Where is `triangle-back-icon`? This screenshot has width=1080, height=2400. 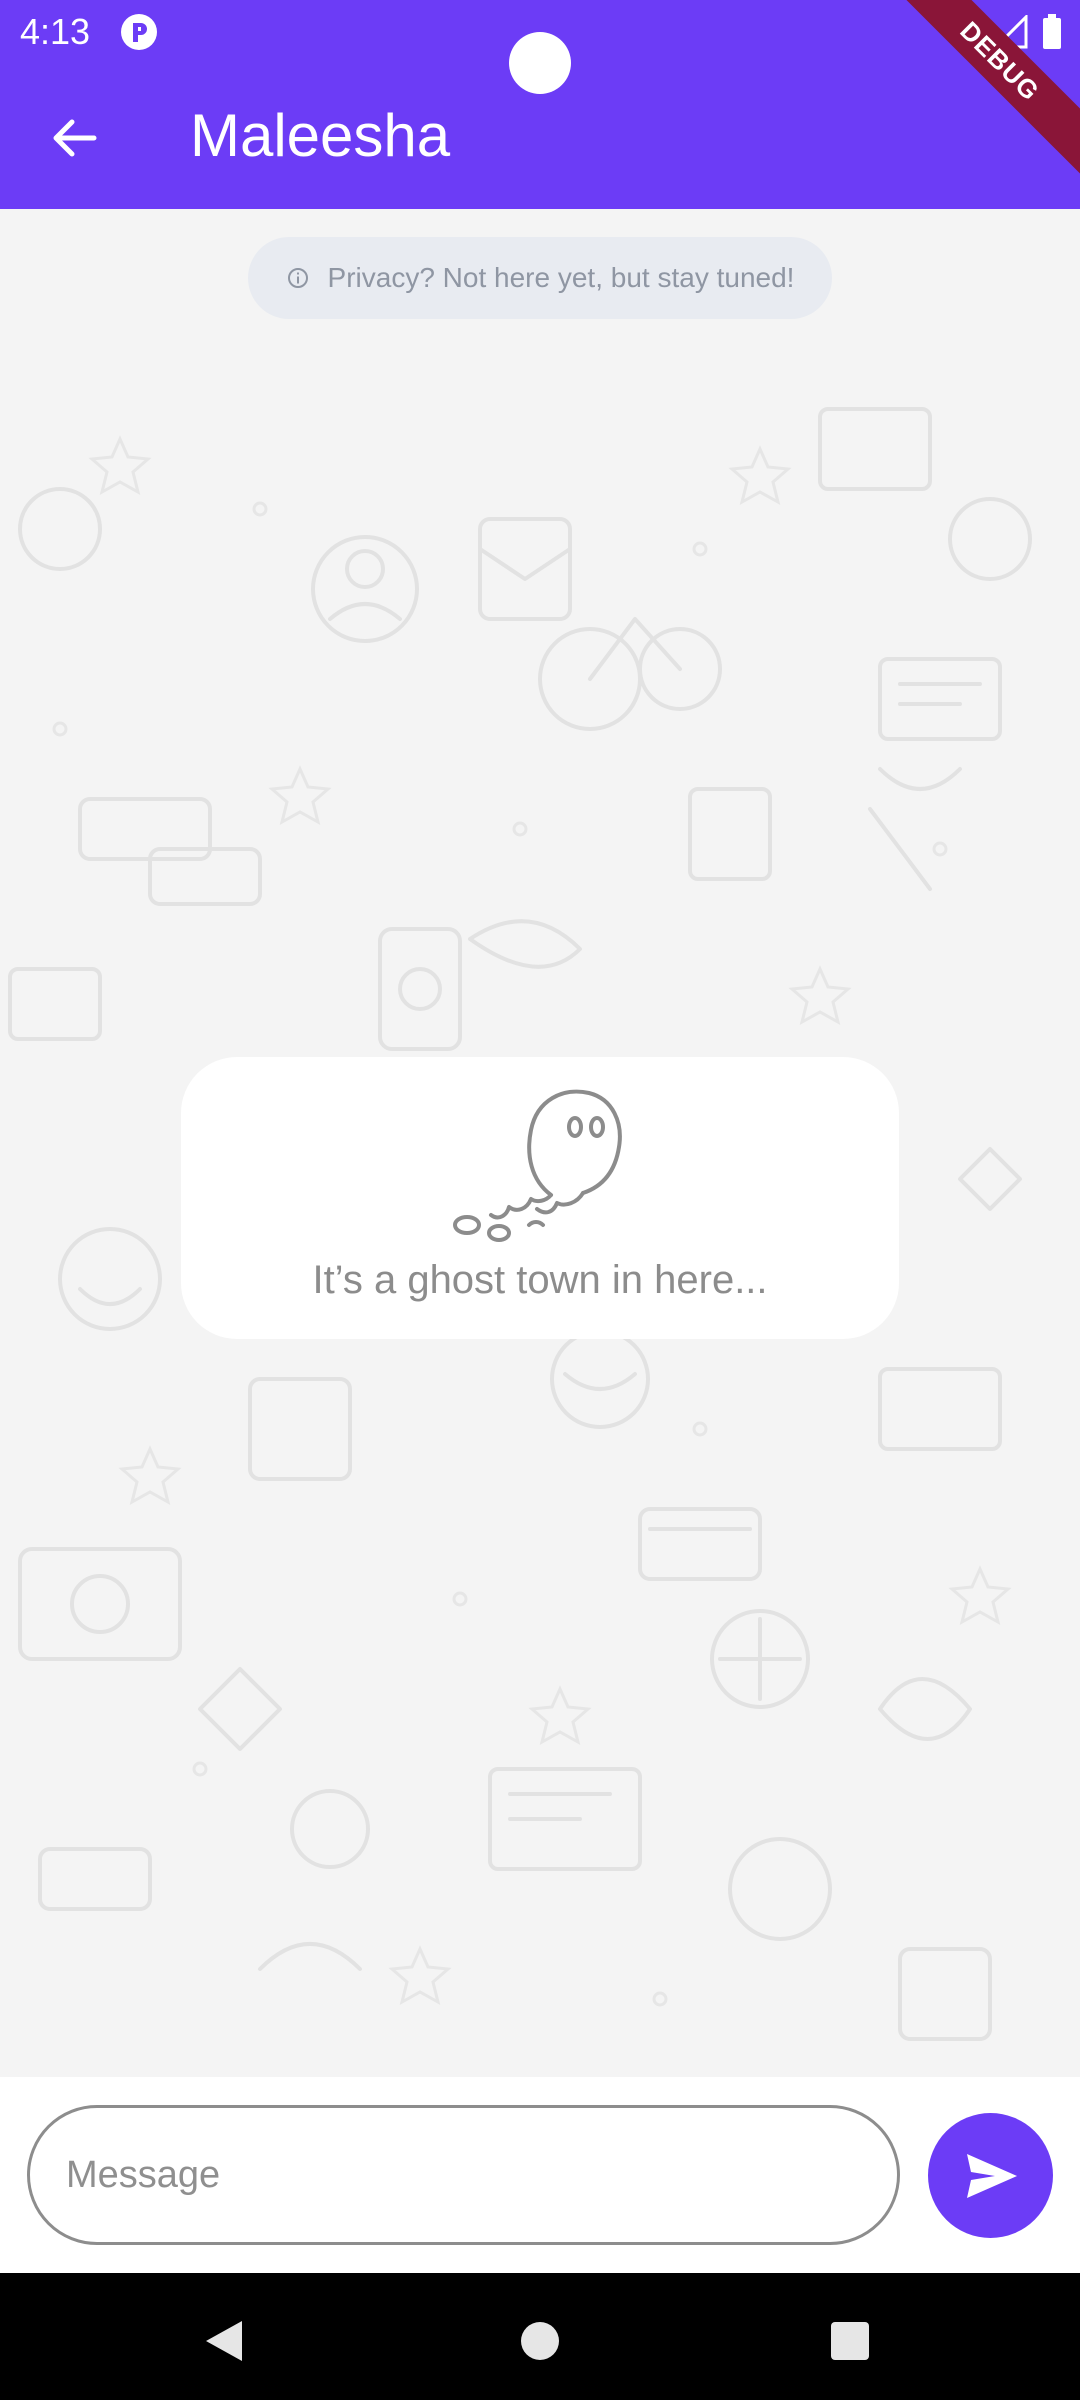 triangle-back-icon is located at coordinates (224, 2341).